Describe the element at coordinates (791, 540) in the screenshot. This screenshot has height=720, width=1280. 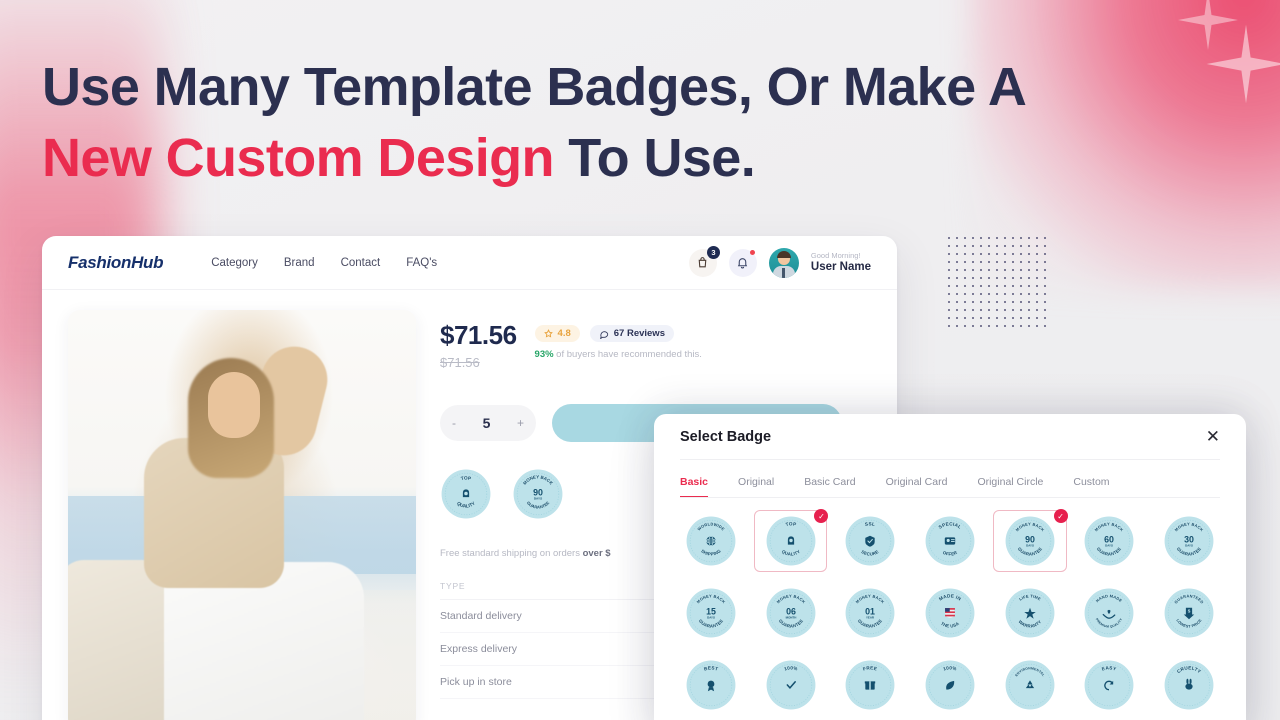
I see `badge-option-top-quality: TOP QUALITY ✓` at that location.